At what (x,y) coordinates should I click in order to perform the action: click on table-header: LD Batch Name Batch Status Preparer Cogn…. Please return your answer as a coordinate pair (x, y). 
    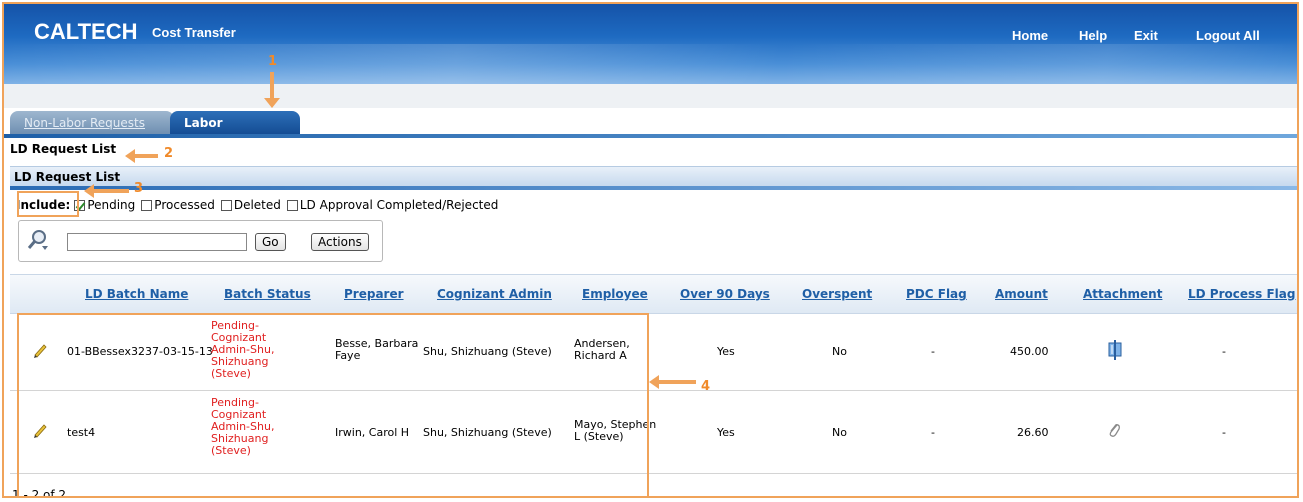
    Looking at the image, I should click on (653, 294).